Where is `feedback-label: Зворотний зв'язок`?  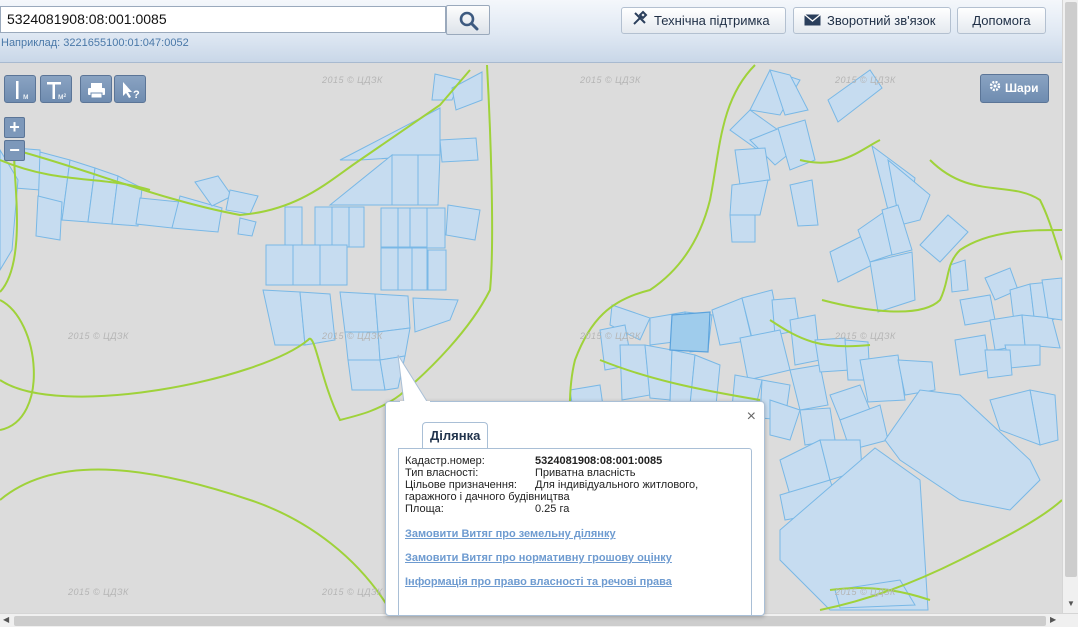
feedback-label: Зворотний зв'язок is located at coordinates (881, 20).